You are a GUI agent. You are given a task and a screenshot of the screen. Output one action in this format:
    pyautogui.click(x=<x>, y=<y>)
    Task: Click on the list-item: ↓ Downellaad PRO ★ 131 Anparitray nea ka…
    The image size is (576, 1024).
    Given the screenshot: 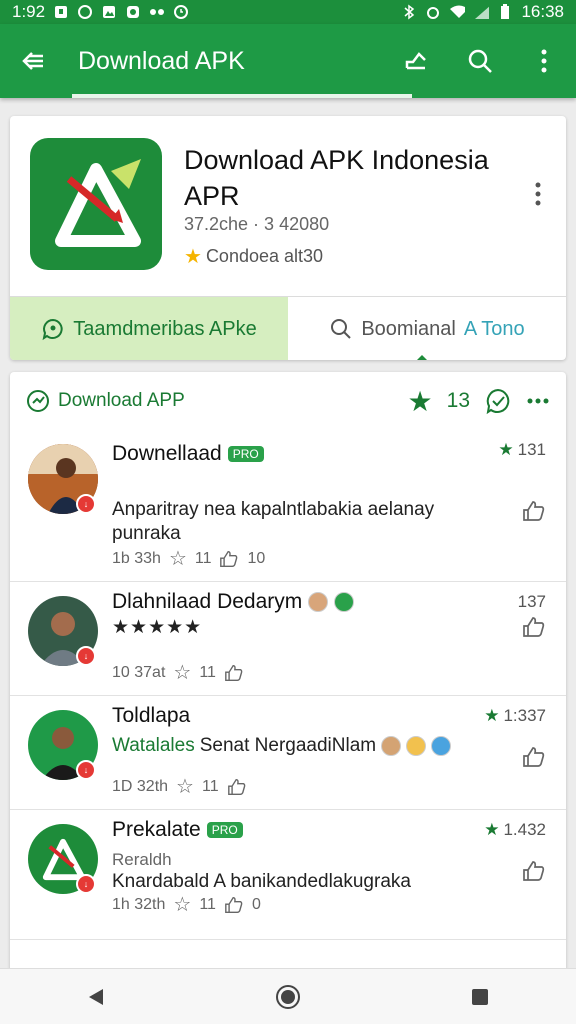 What is the action you would take?
    pyautogui.click(x=288, y=506)
    